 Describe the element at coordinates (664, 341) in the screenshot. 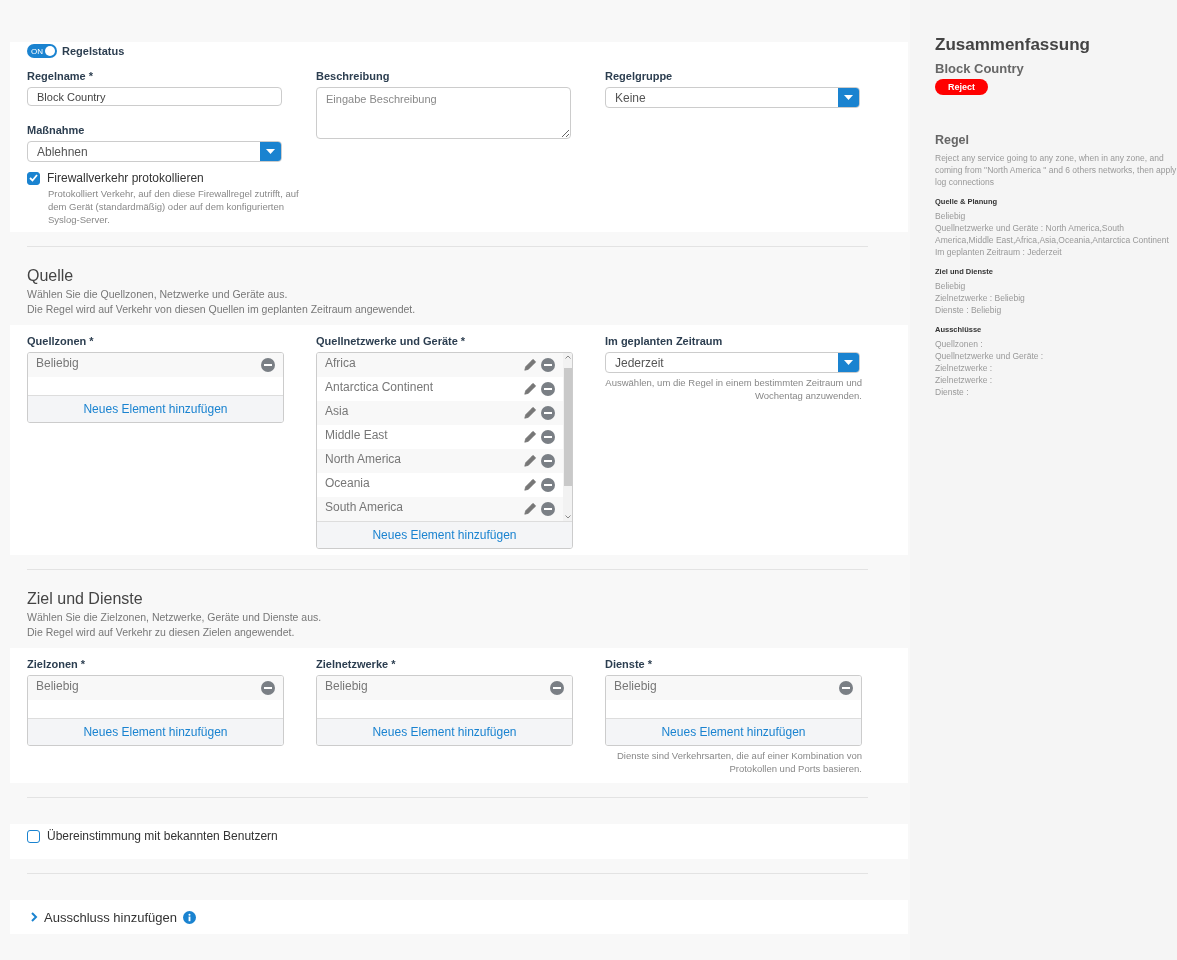

I see `field-label: Im geplanten Zeitraum` at that location.